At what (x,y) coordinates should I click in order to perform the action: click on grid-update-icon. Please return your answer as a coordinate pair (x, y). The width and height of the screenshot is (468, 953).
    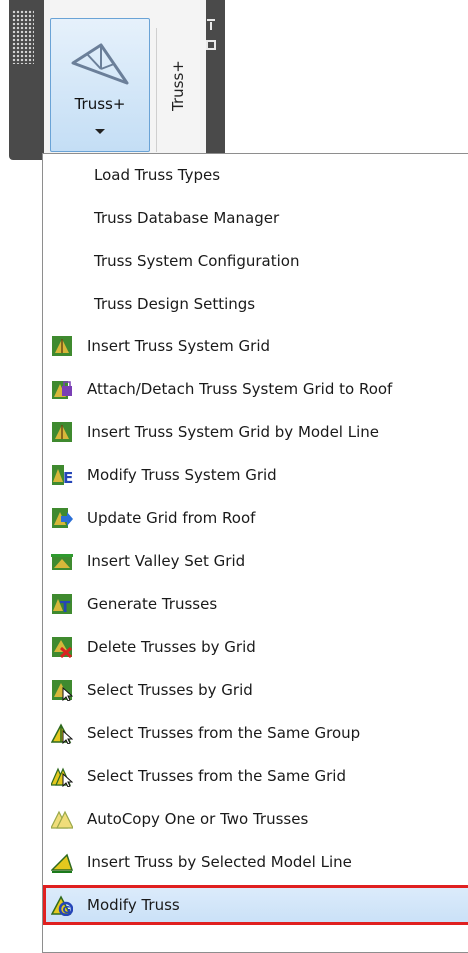
    Looking at the image, I should click on (62, 518).